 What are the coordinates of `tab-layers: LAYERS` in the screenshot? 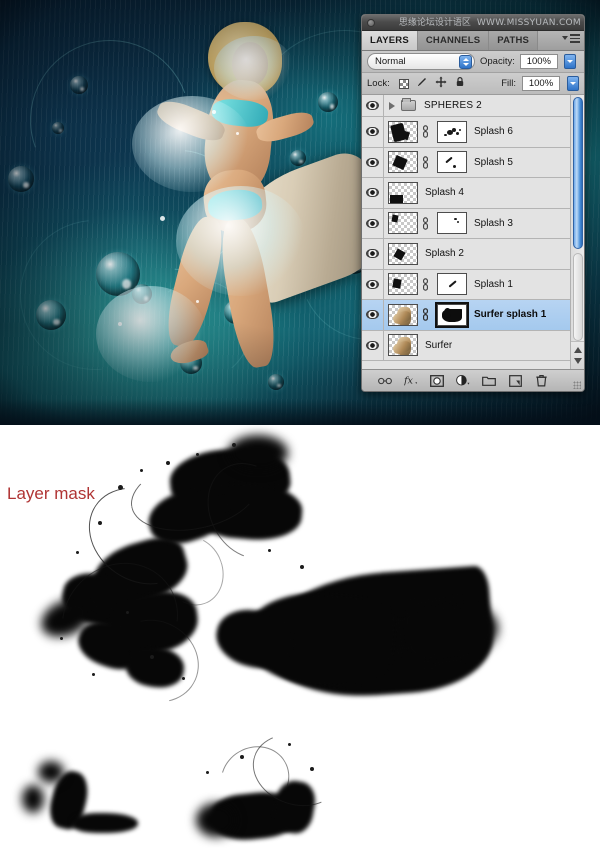 It's located at (390, 40).